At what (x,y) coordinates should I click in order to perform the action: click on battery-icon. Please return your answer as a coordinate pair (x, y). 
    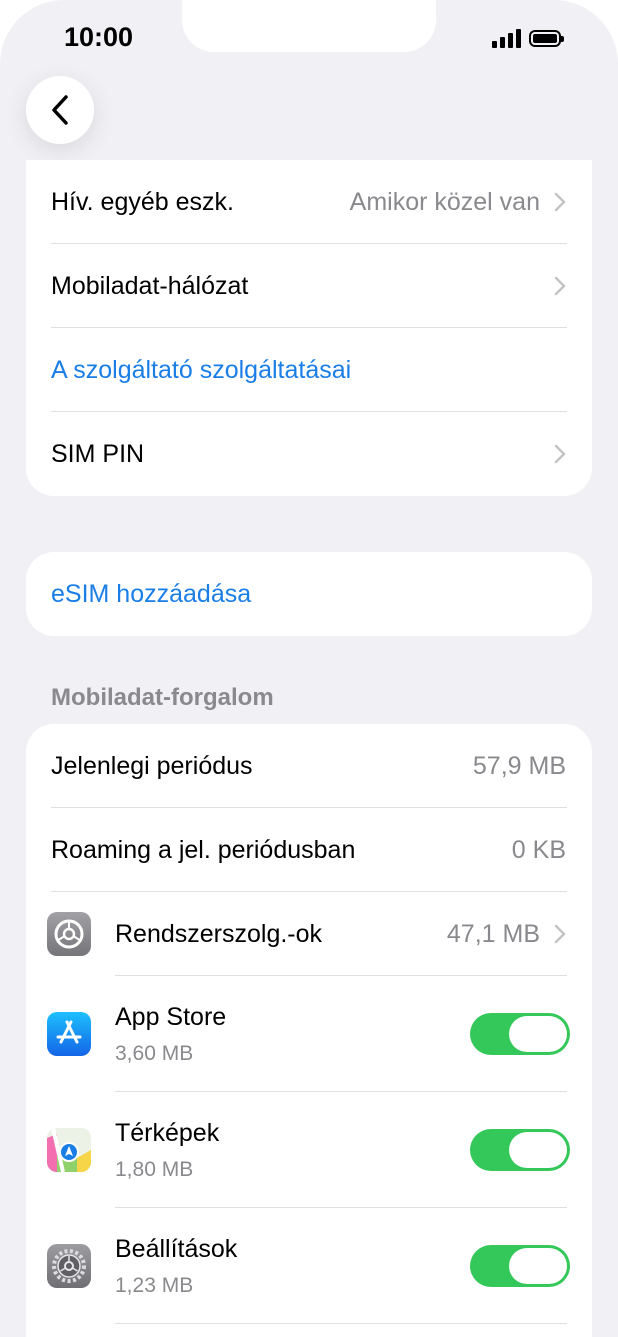
    Looking at the image, I should click on (546, 38).